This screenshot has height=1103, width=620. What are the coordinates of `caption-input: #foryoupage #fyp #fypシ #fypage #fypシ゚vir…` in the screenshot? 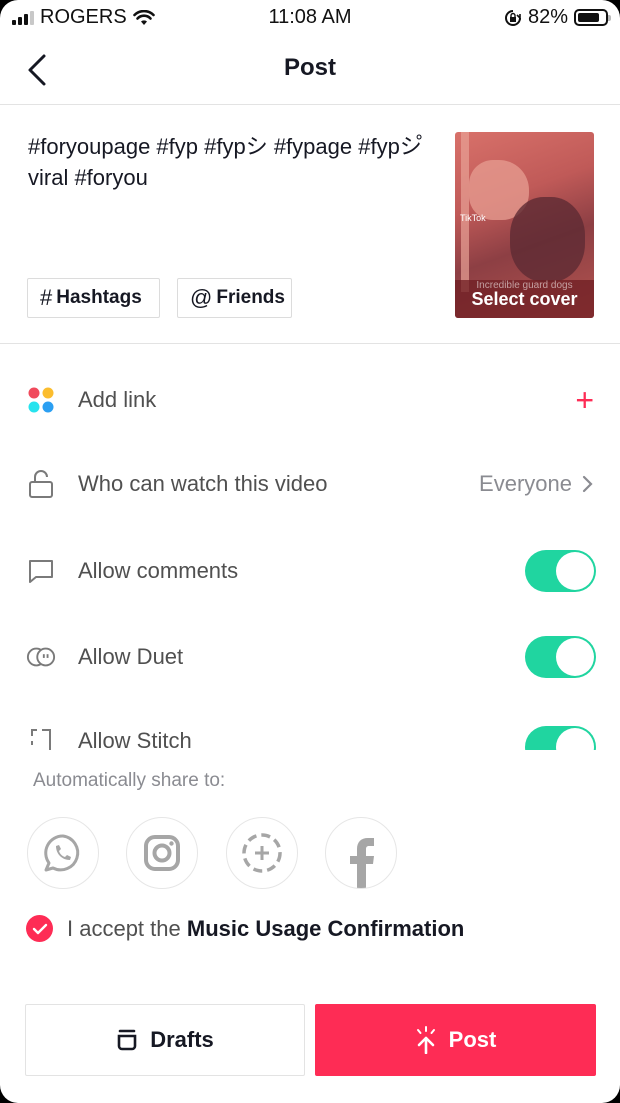 It's located at (228, 162).